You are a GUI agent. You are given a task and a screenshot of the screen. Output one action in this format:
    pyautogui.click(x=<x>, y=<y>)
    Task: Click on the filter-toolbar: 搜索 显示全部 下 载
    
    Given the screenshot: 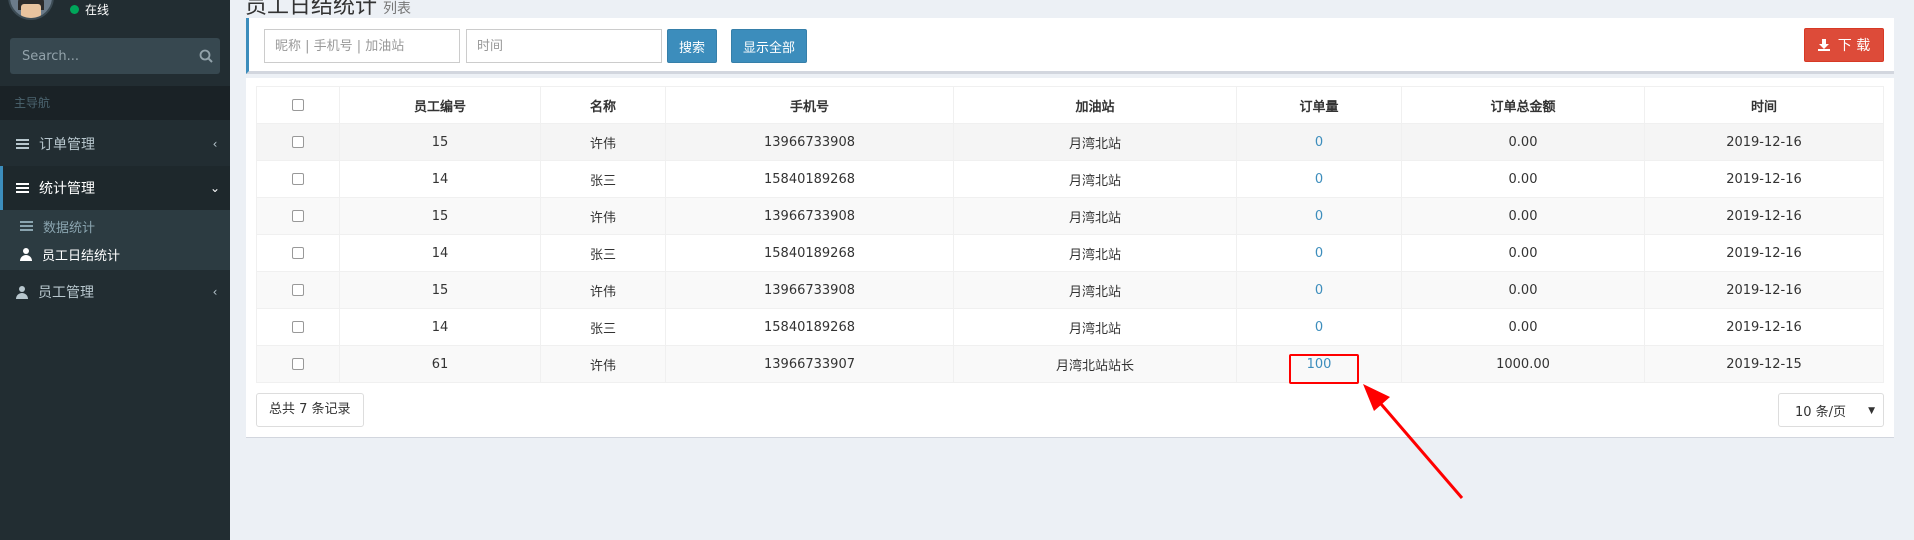 What is the action you would take?
    pyautogui.click(x=1070, y=46)
    